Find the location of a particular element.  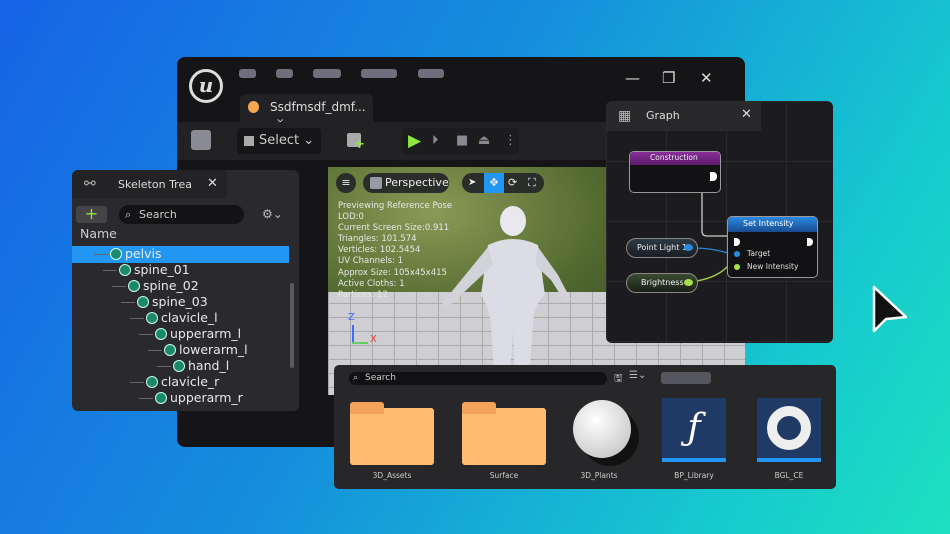

bone-row: pelvis is located at coordinates (135, 254).